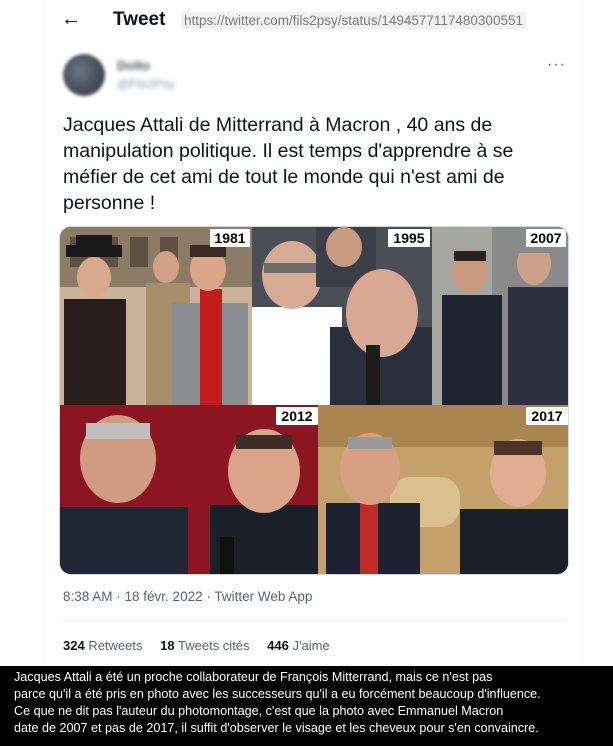  Describe the element at coordinates (84, 75) in the screenshot. I see `avatar` at that location.